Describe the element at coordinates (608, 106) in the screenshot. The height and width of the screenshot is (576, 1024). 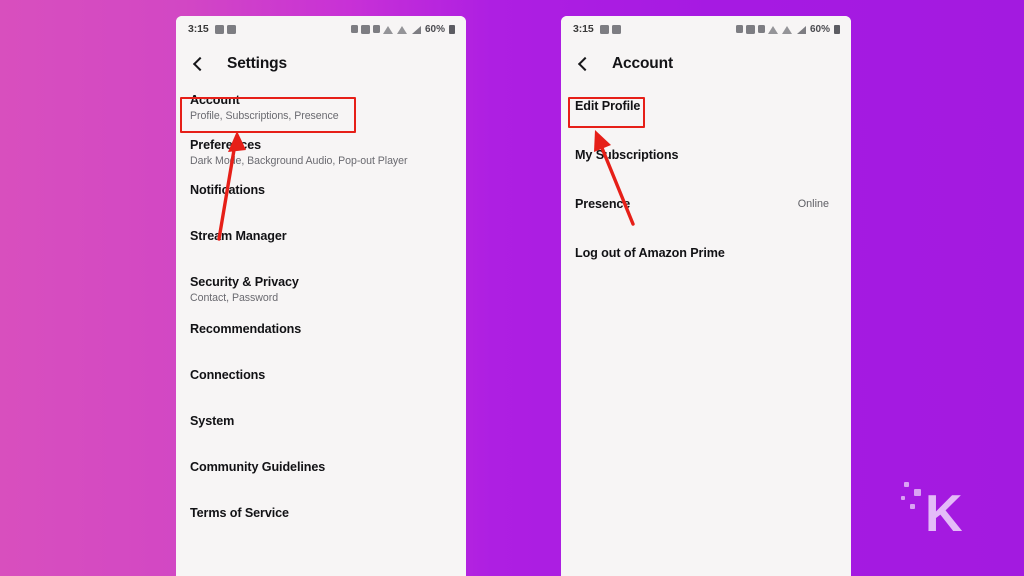
I see `account-row-title: Edit Profile` at that location.